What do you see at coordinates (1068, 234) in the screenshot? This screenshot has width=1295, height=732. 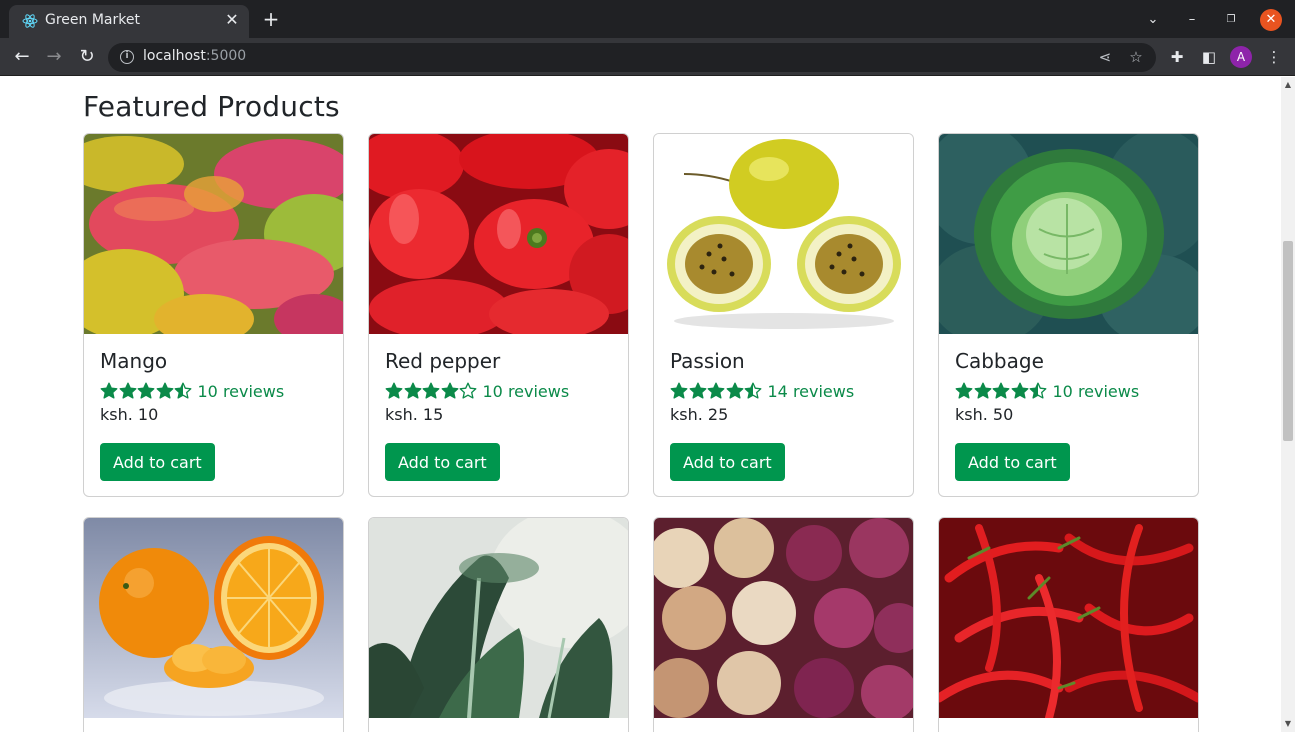 I see `product-image-cabbage` at bounding box center [1068, 234].